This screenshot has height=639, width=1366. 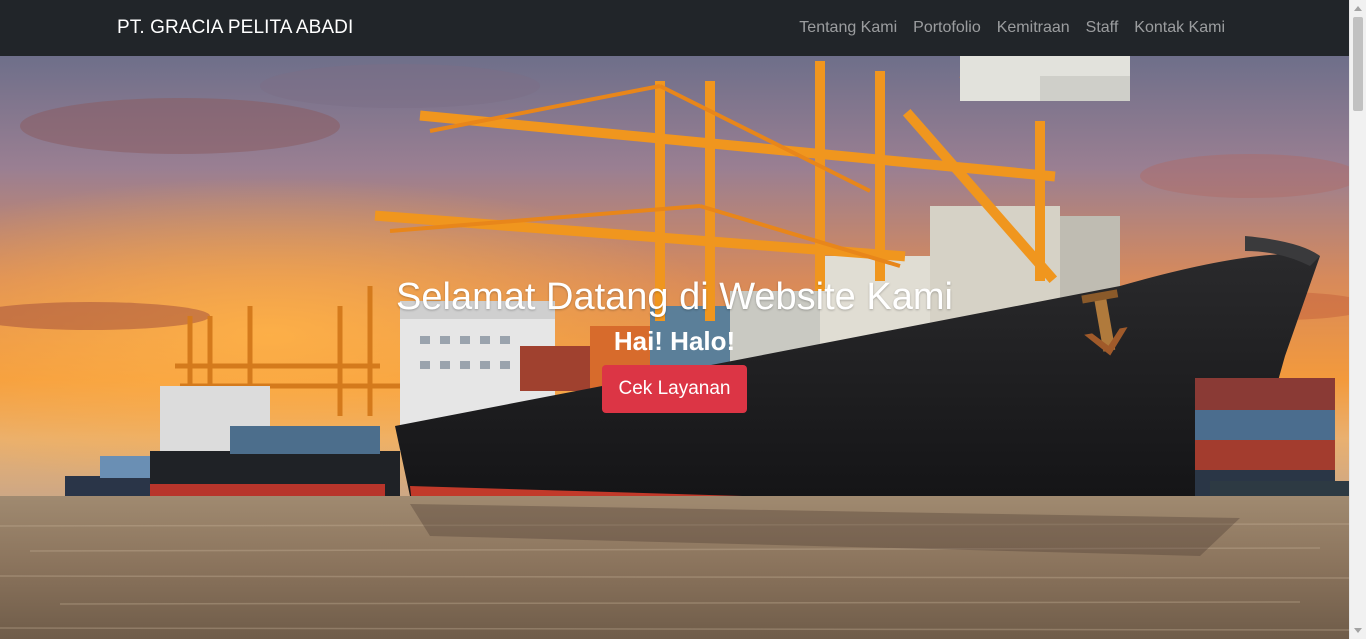 I want to click on nav-link-kemitraan: Kemitraan, so click(x=1033, y=28).